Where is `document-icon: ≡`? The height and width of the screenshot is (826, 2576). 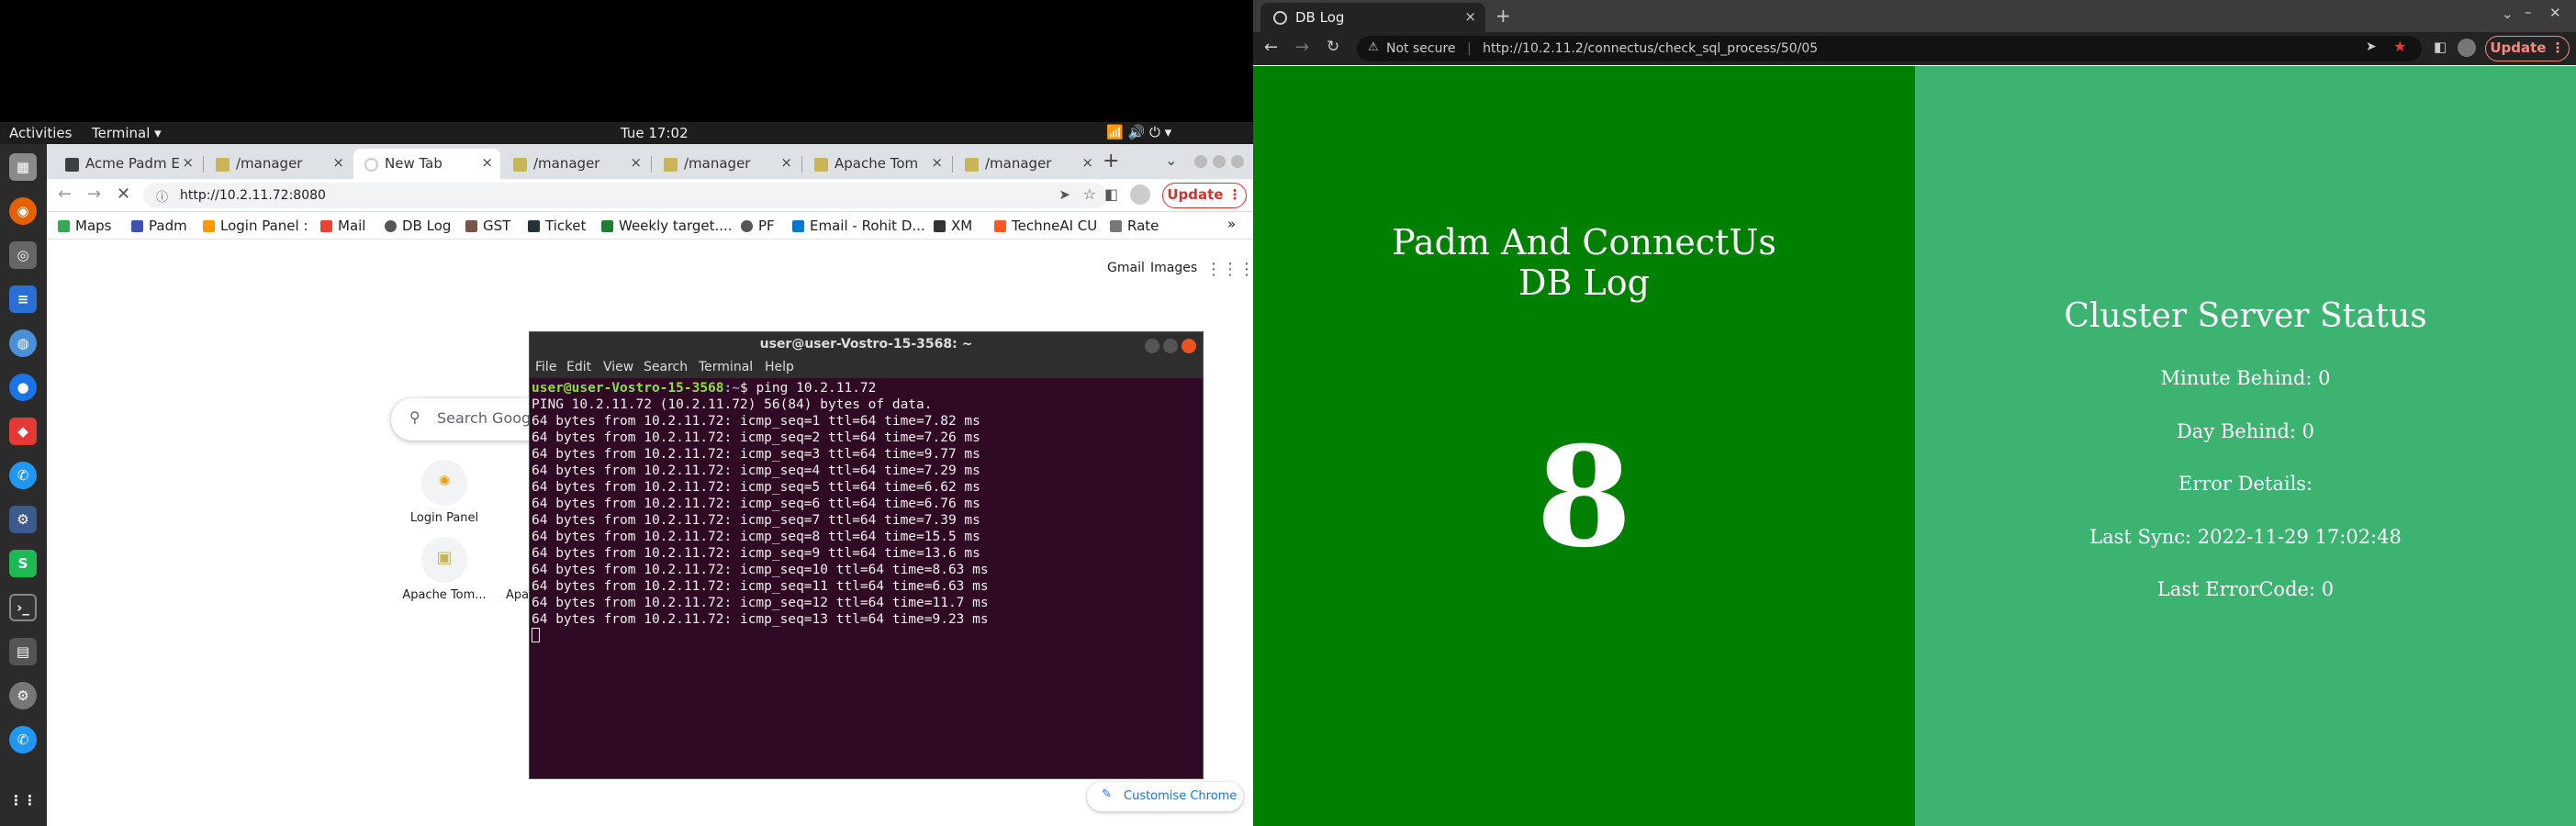 document-icon: ≡ is located at coordinates (23, 299).